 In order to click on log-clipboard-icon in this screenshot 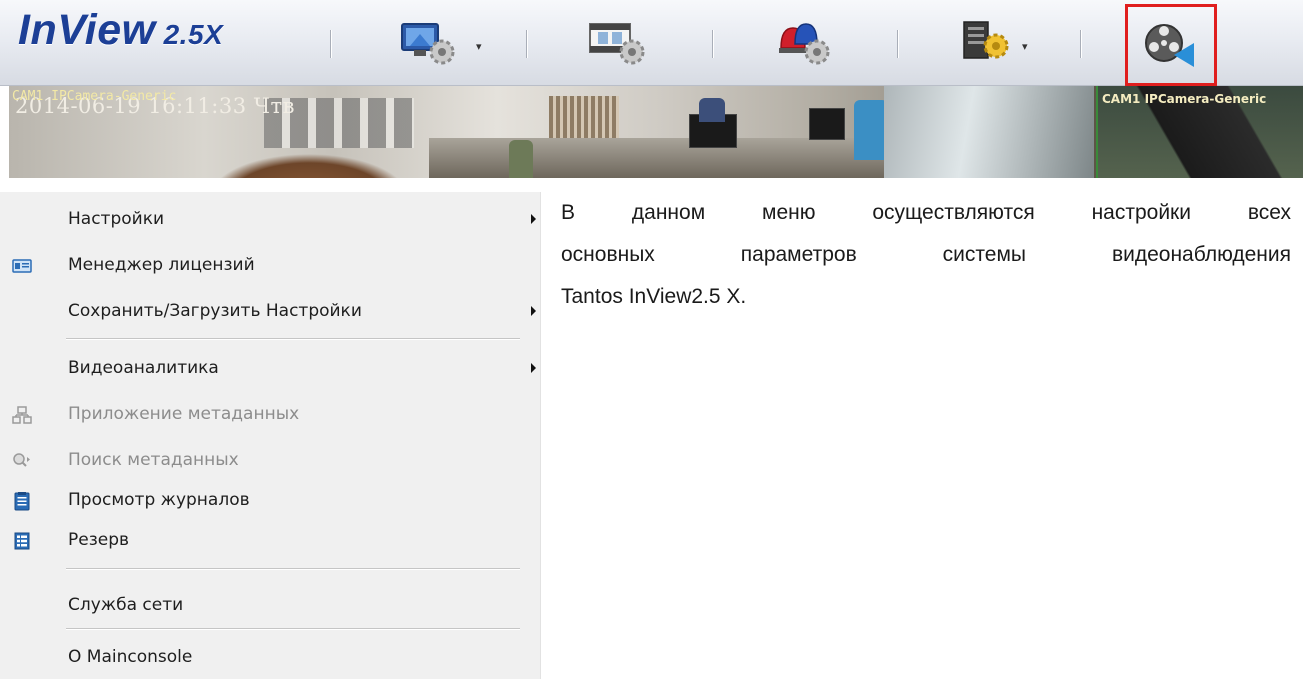, I will do `click(22, 501)`.